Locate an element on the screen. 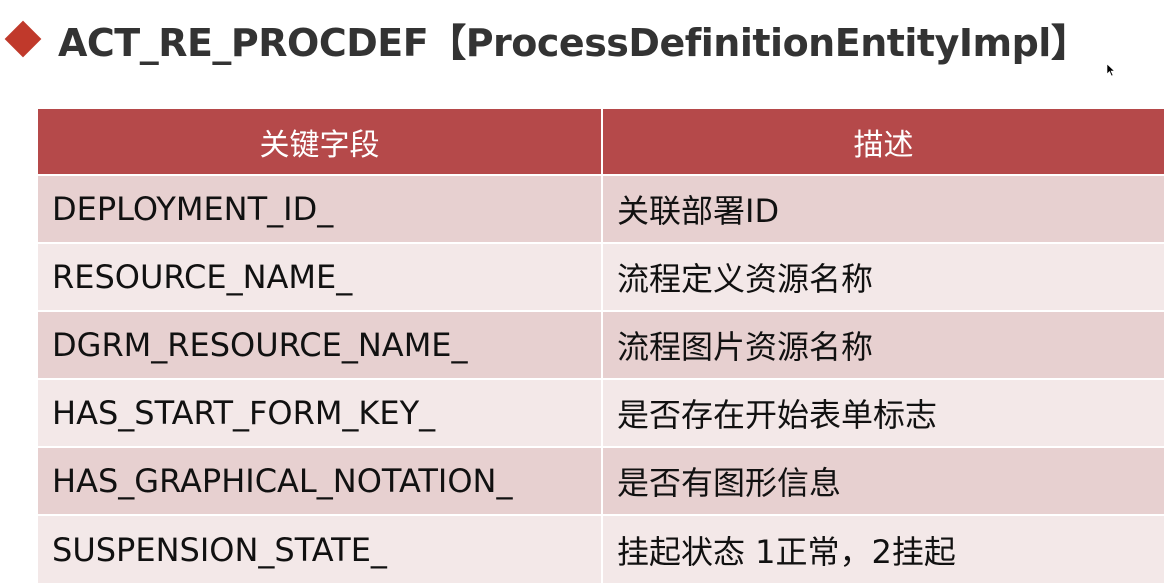 This screenshot has width=1174, height=587. field-cell: RESOURCE_NAME_ is located at coordinates (320, 276).